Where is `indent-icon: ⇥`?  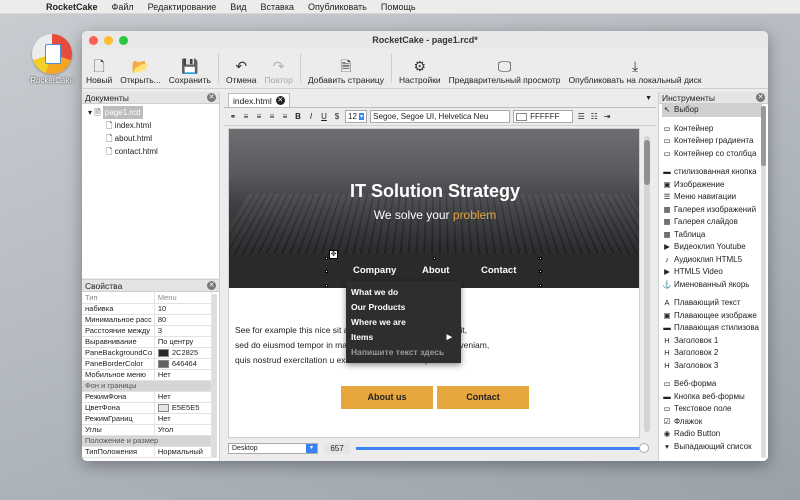
indent-icon: ⇥ is located at coordinates (607, 116).